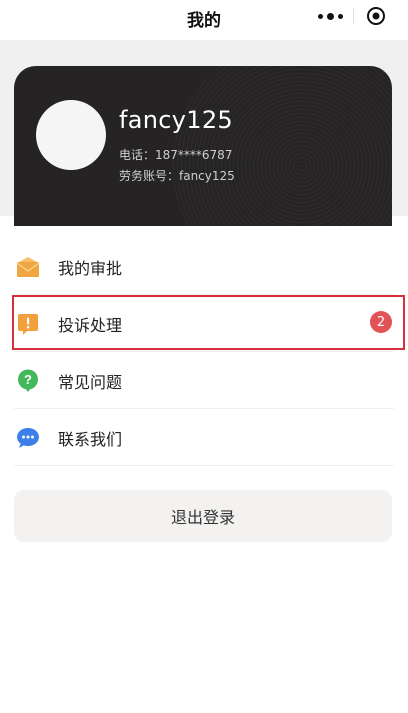 The width and height of the screenshot is (408, 713). Describe the element at coordinates (28, 324) in the screenshot. I see `exclamation-icon` at that location.